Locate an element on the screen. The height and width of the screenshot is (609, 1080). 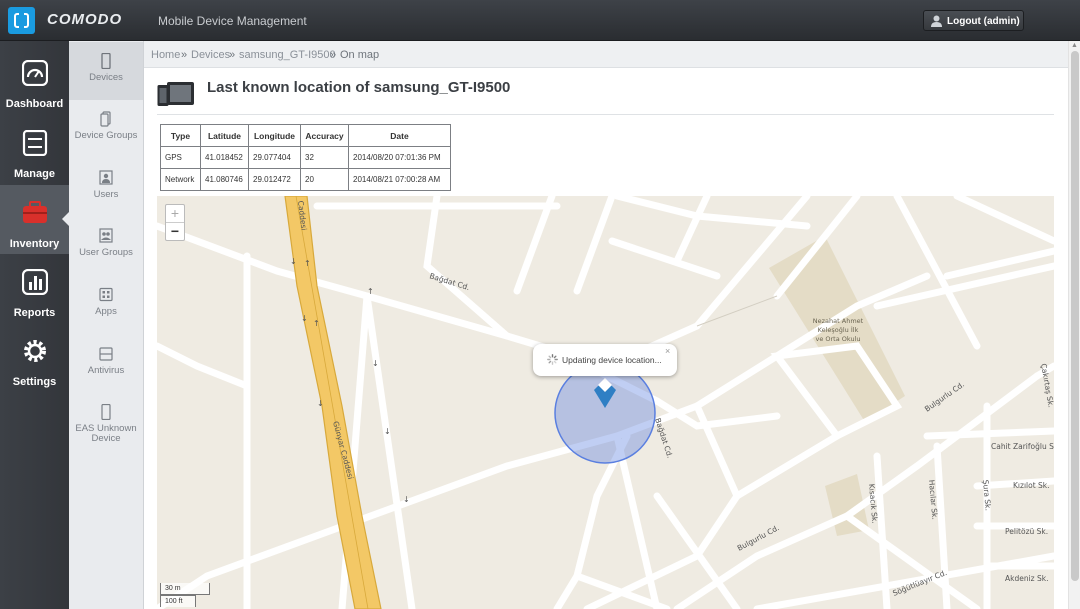
zoom-in-button: + is located at coordinates (175, 214).